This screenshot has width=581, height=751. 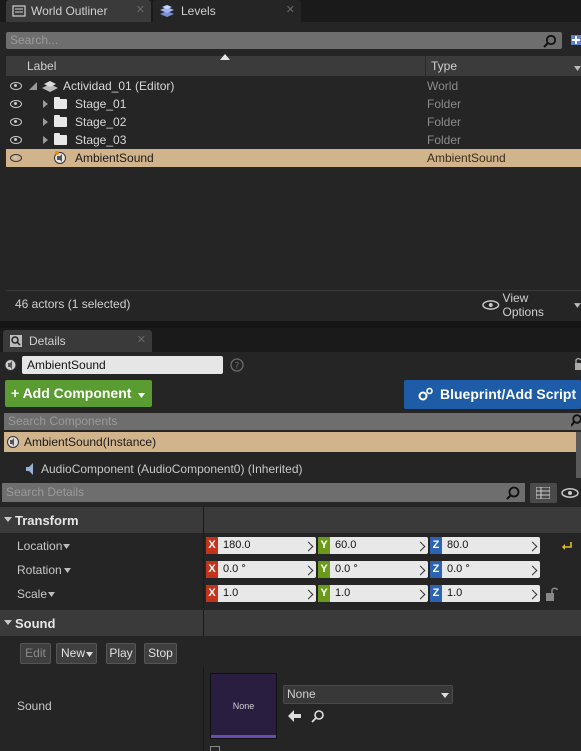 I want to click on browse-search-icon, so click(x=318, y=716).